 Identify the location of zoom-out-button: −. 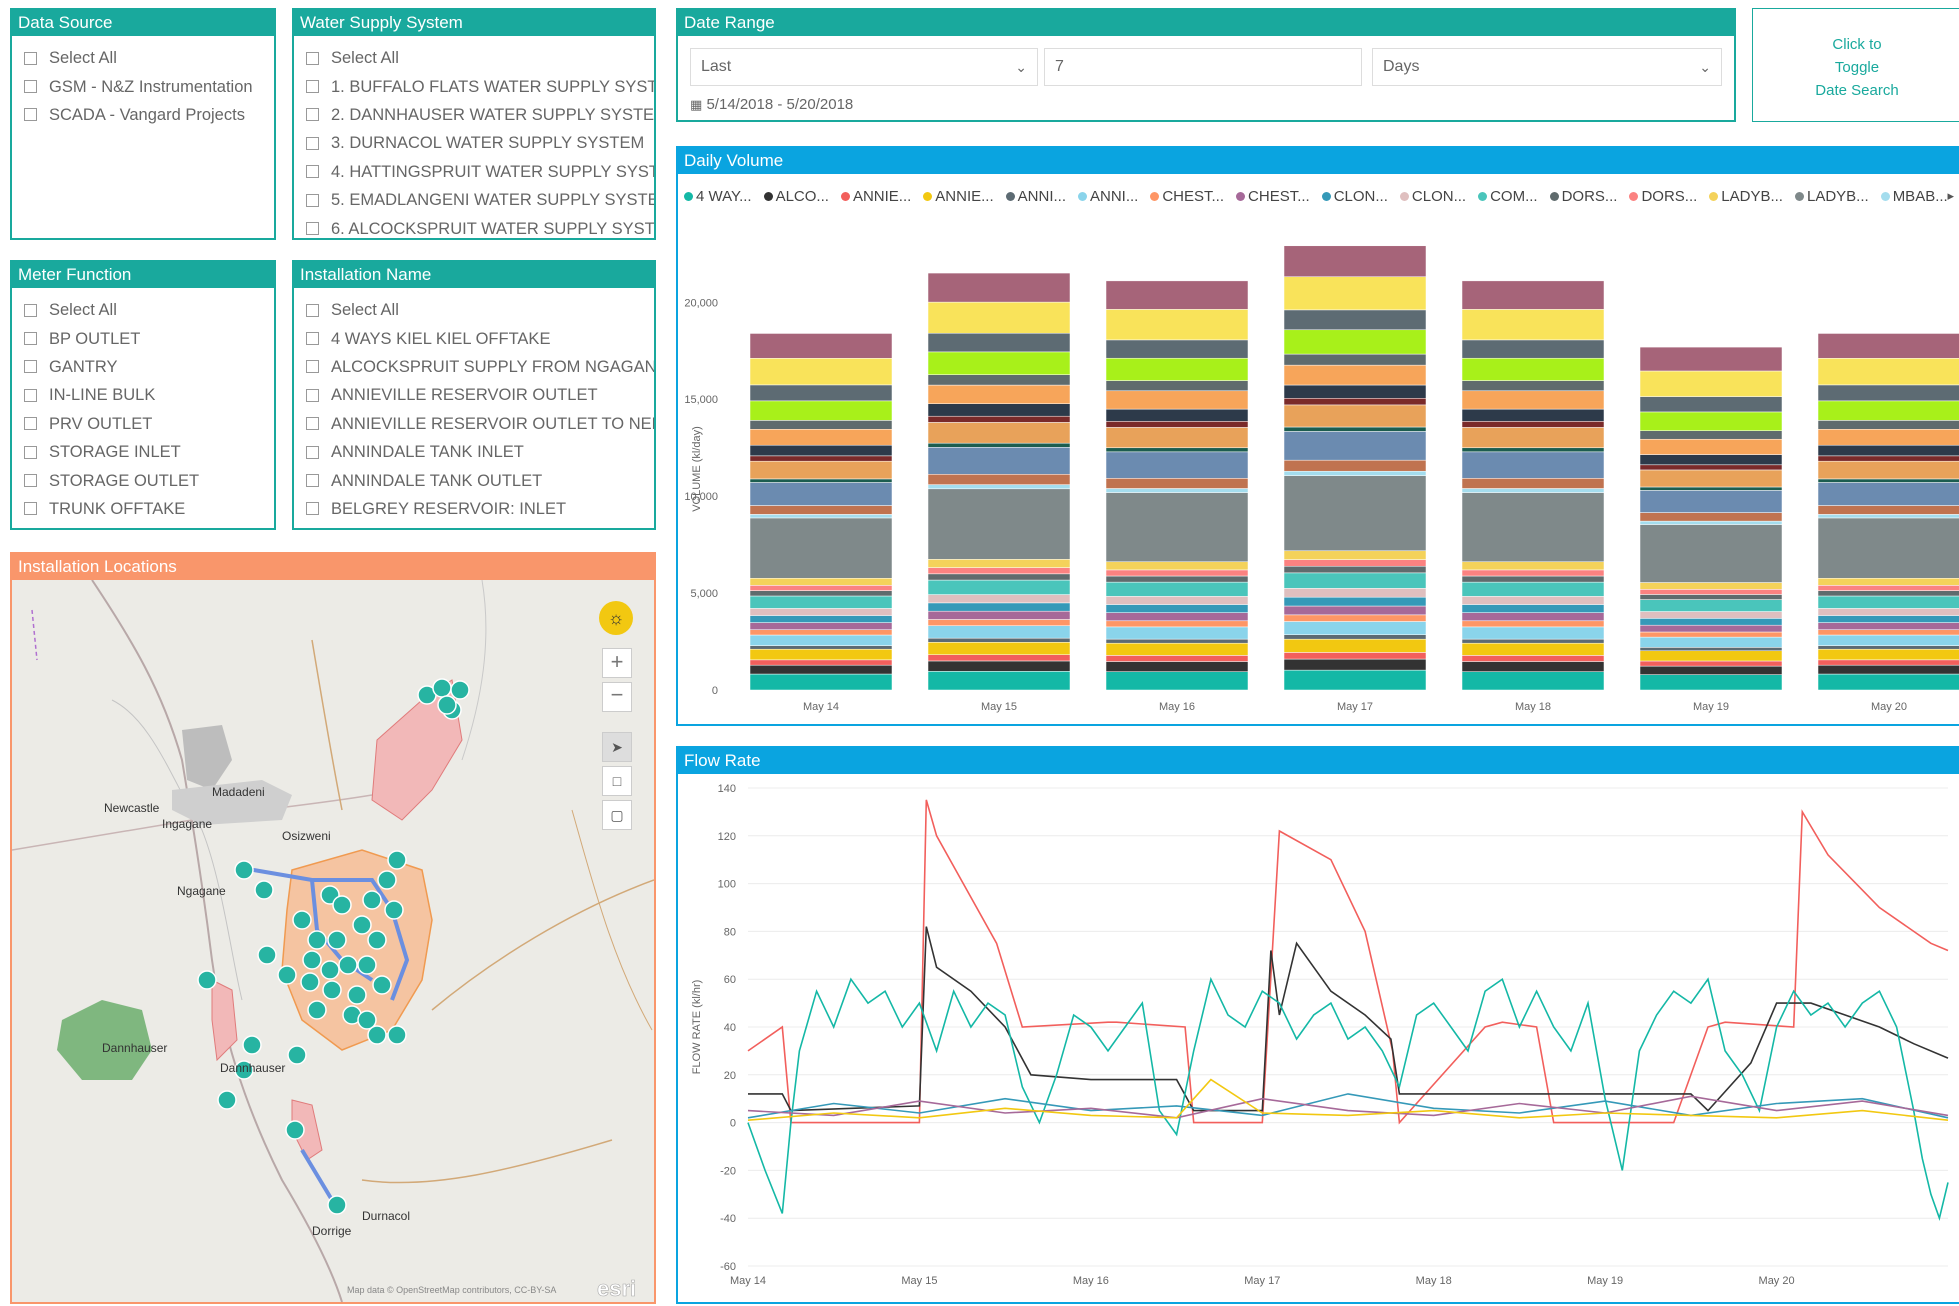
(617, 697).